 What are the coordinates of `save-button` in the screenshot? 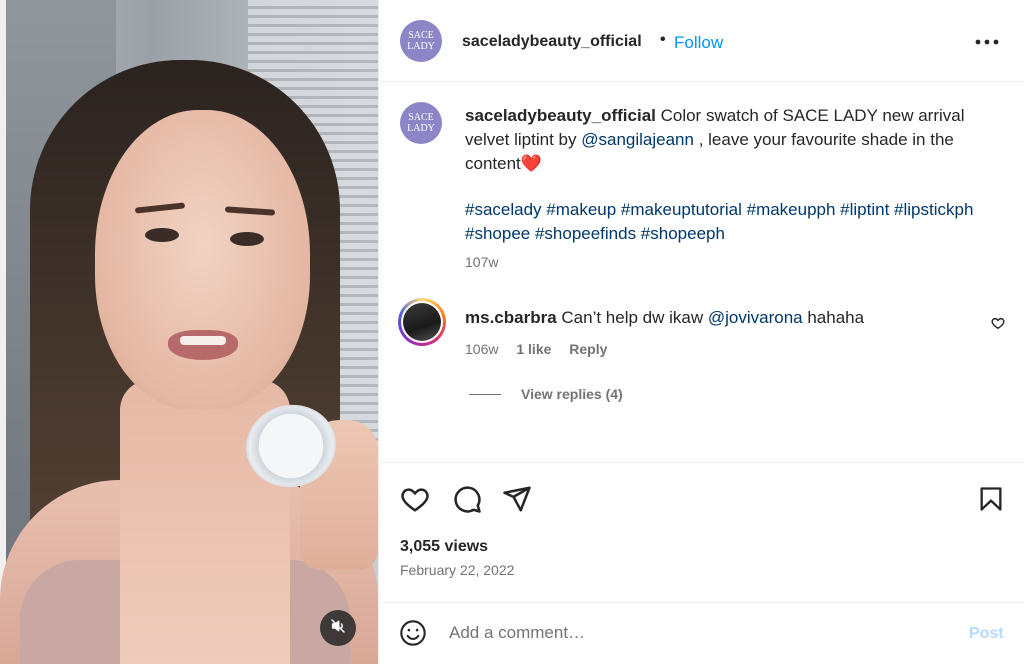 It's located at (991, 499).